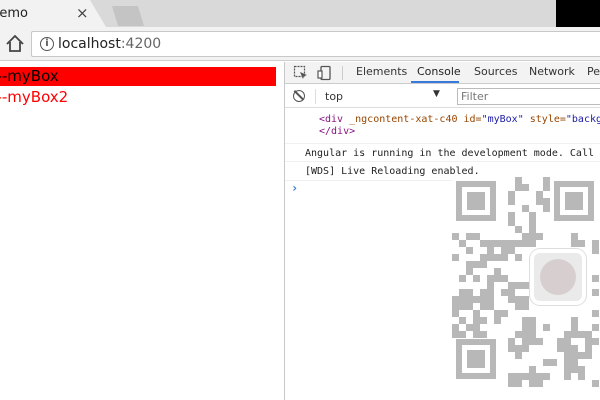 This screenshot has width=600, height=400. I want to click on tab-title: rdemo, so click(14, 13).